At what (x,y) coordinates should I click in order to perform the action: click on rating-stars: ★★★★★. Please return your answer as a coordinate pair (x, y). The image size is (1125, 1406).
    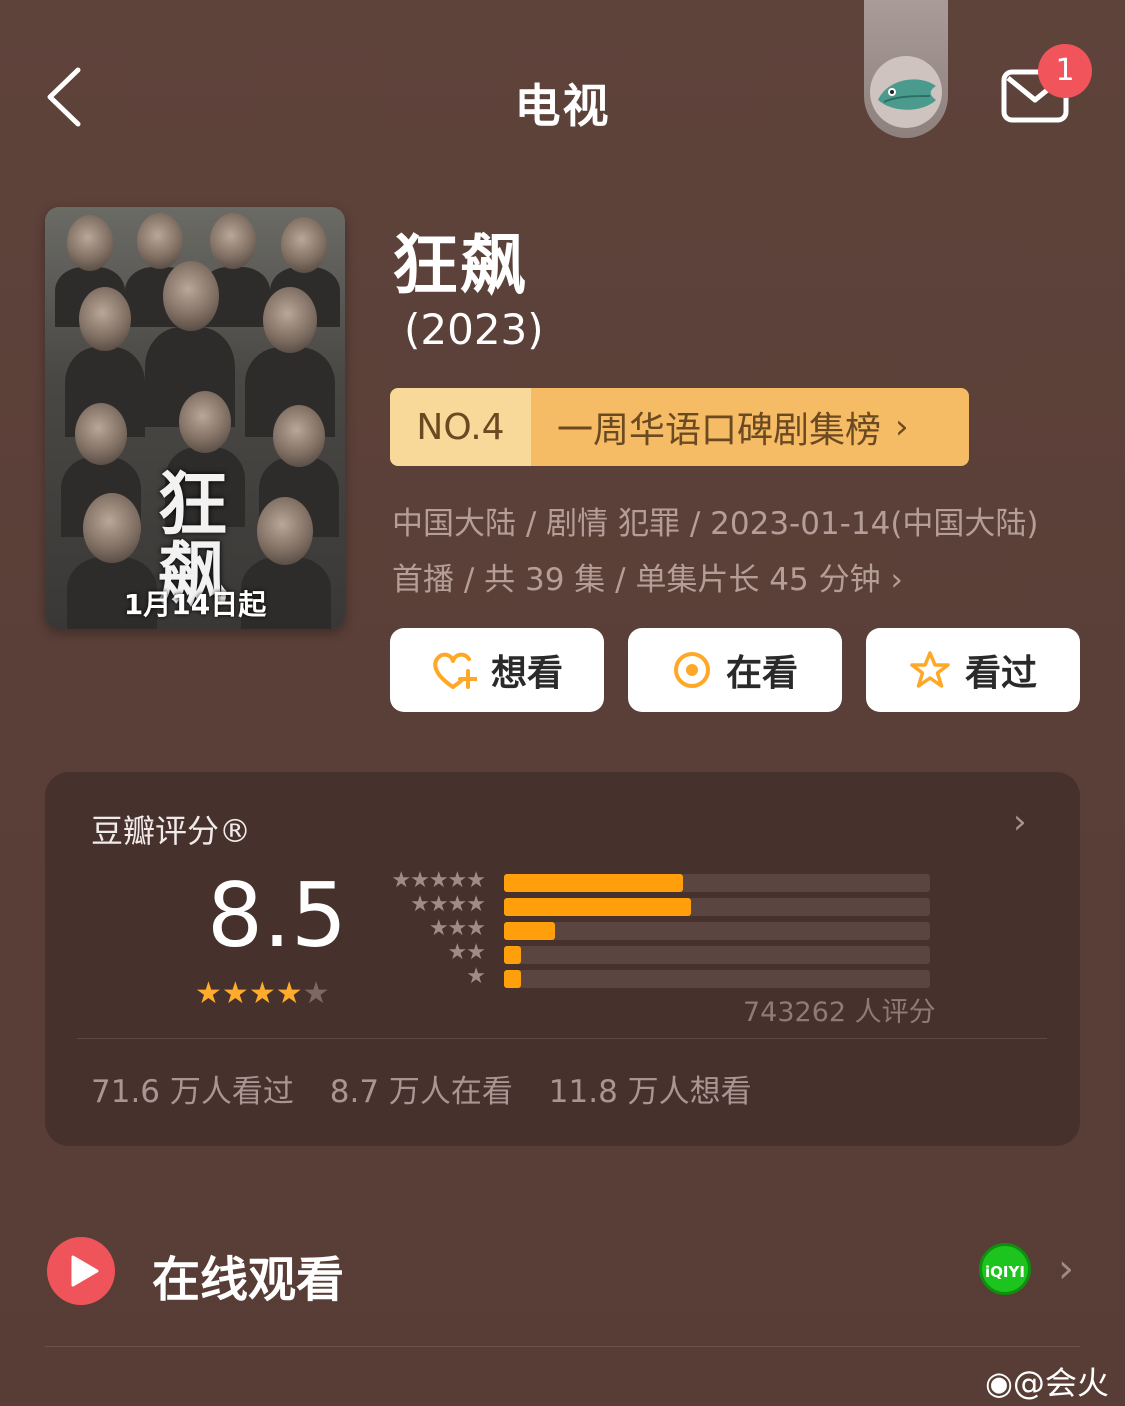
    Looking at the image, I should click on (262, 993).